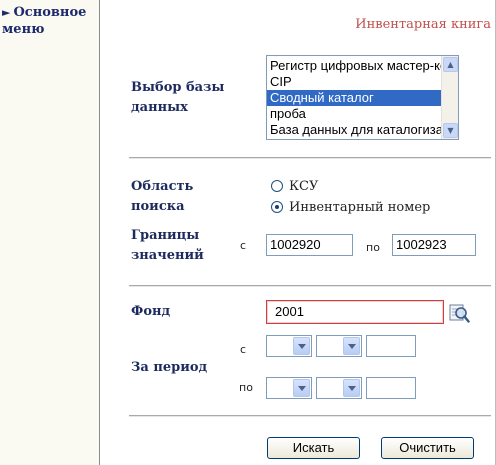 The image size is (496, 465). Describe the element at coordinates (289, 346) in the screenshot. I see `period-from-month-select` at that location.